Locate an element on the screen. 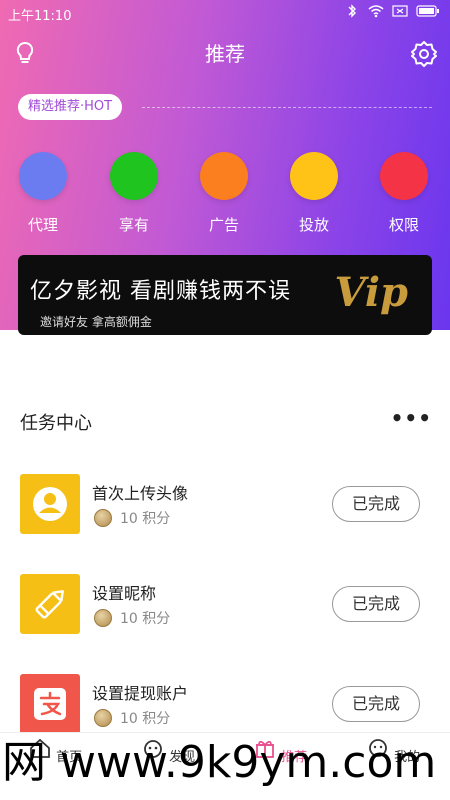 Image resolution: width=450 pixels, height=800 pixels. battery-icon is located at coordinates (427, 11).